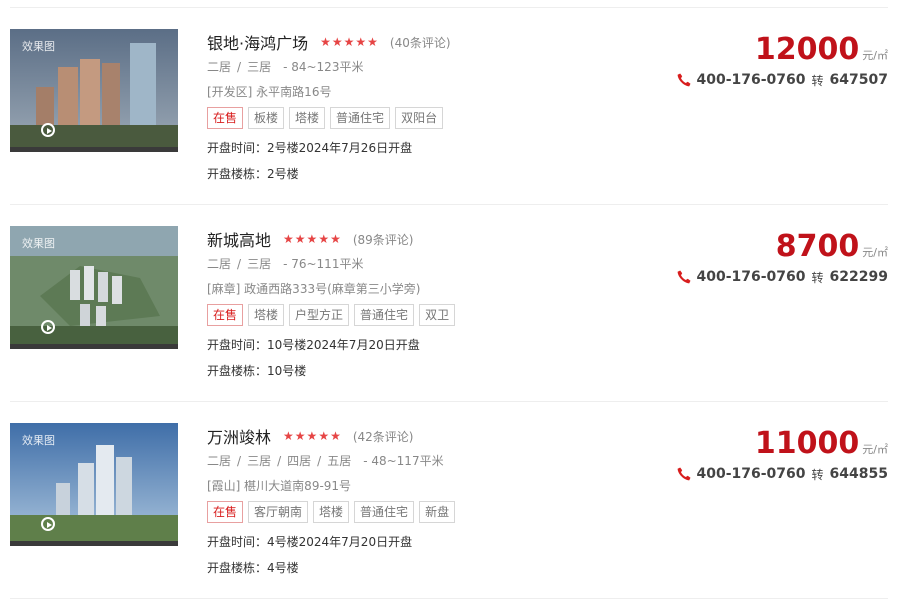 The image size is (904, 599). I want to click on phone-extension: 647507, so click(858, 80).